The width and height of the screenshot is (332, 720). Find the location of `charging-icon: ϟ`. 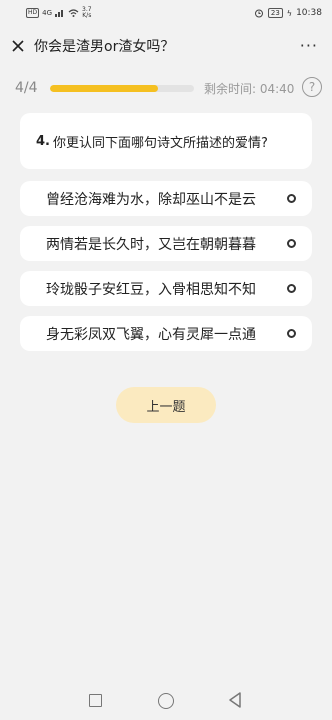

charging-icon: ϟ is located at coordinates (289, 13).